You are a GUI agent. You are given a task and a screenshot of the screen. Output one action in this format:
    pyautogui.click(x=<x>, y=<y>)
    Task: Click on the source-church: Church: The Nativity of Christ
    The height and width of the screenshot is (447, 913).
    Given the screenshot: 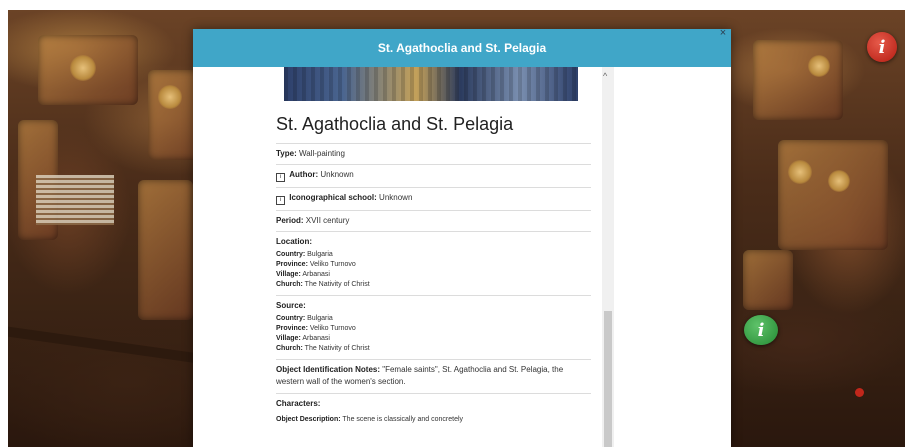 What is the action you would take?
    pyautogui.click(x=433, y=349)
    